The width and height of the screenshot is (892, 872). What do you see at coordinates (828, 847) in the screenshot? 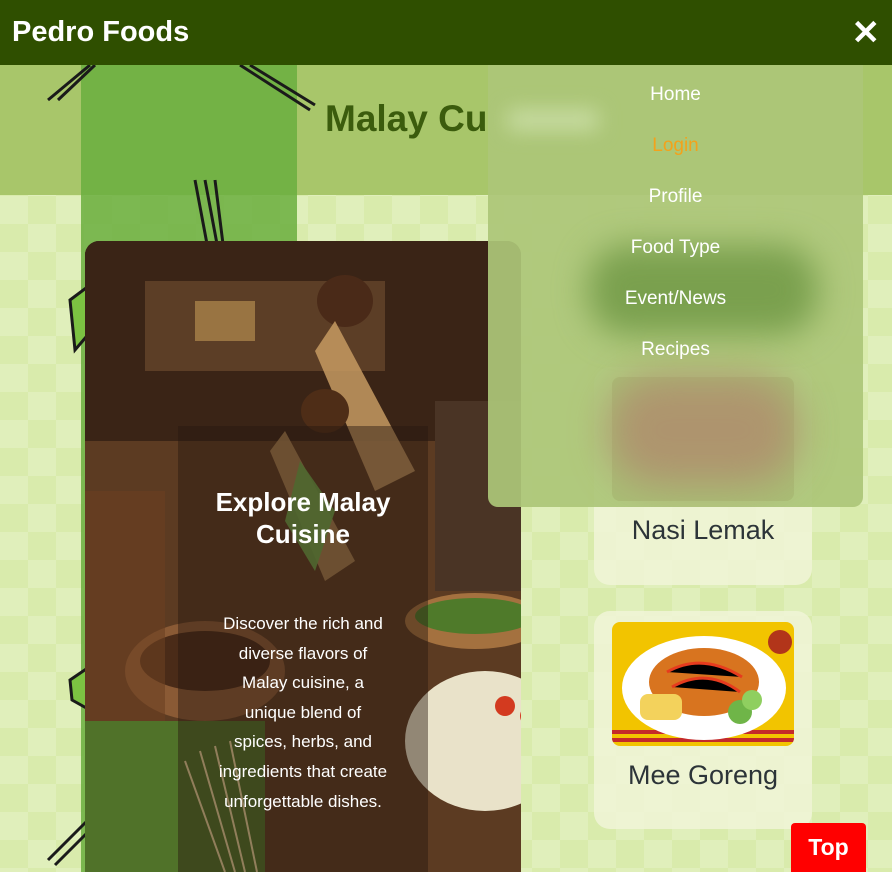
I see `back-to-top-button: Top` at bounding box center [828, 847].